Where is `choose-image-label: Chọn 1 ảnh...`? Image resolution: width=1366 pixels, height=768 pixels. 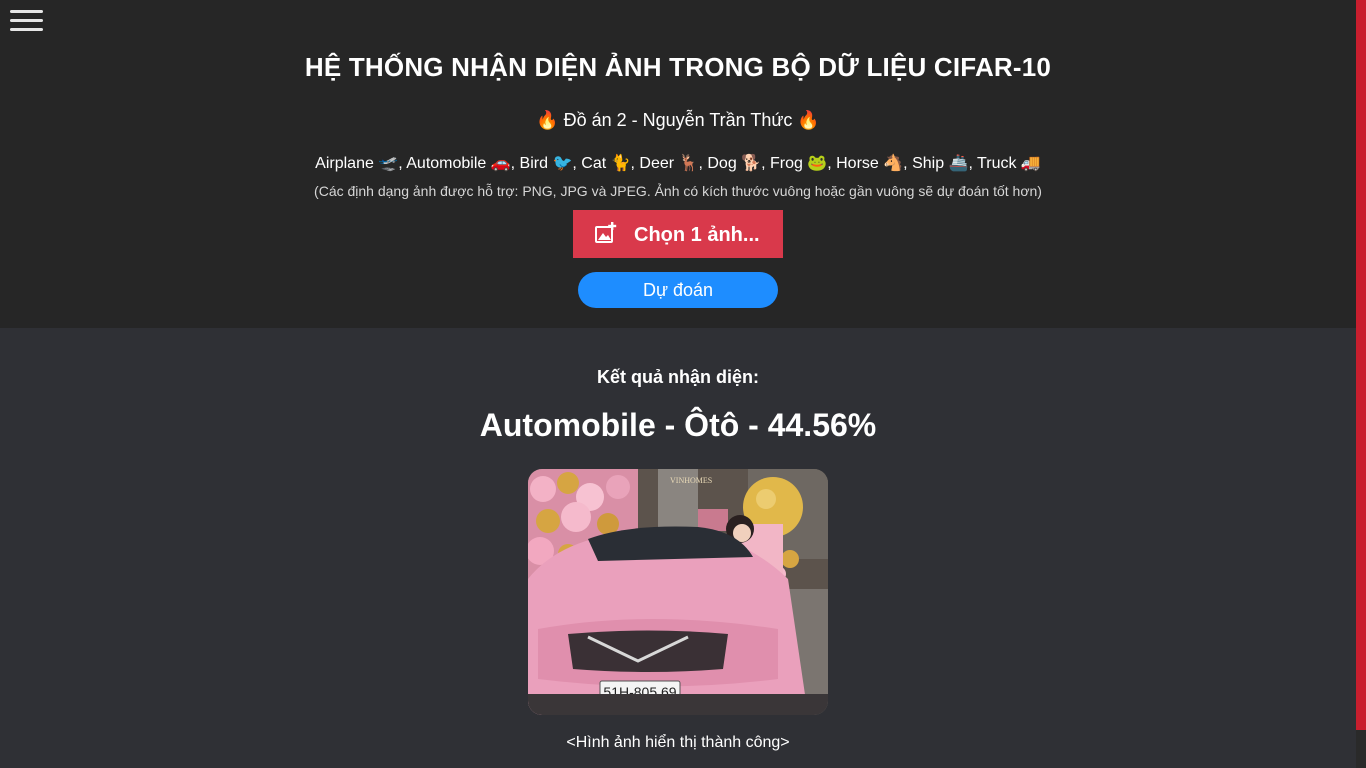
choose-image-label: Chọn 1 ảnh... is located at coordinates (697, 235).